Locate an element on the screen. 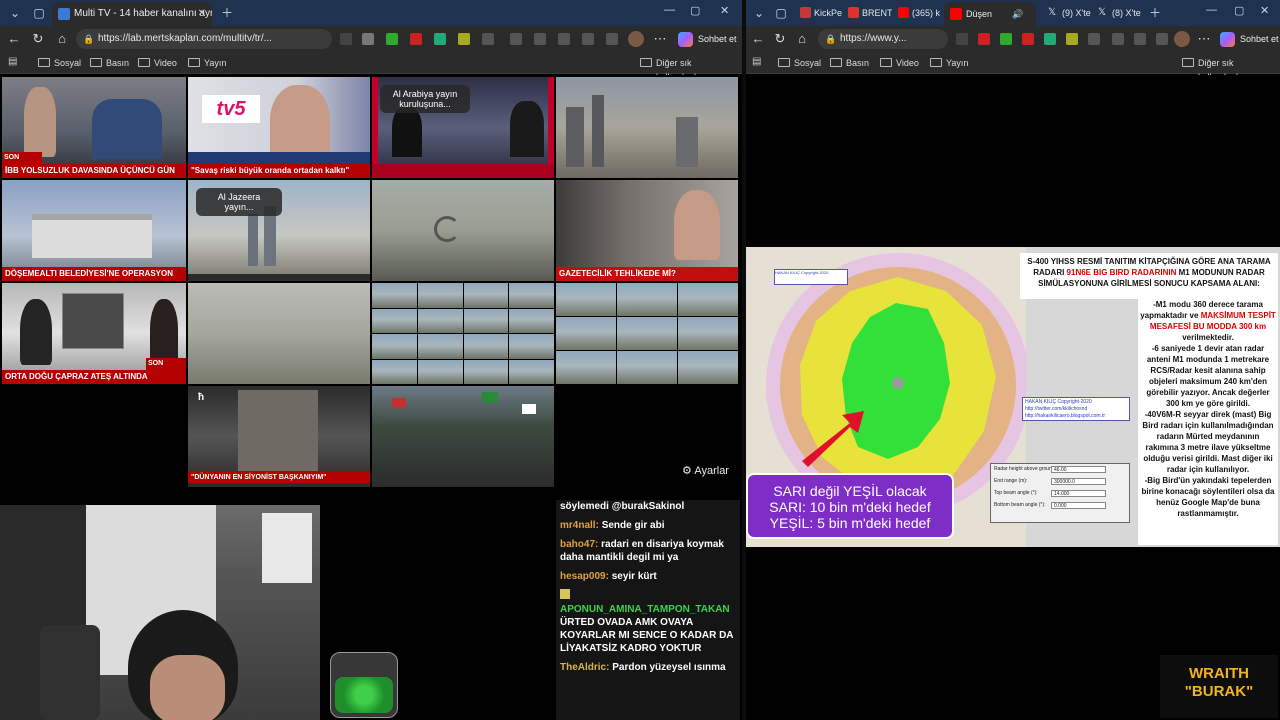 This screenshot has width=1280, height=720. tab-title: Multi TV - 14 haber kanalını aynı a is located at coordinates (143, 13).